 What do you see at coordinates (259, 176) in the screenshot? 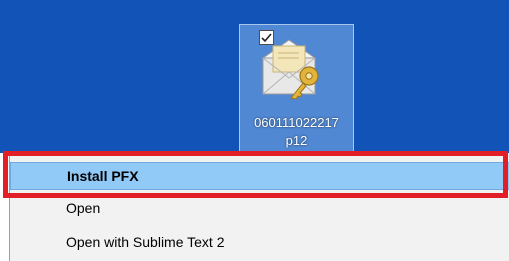
I see `menu-item-install-pfx: Install PFX` at bounding box center [259, 176].